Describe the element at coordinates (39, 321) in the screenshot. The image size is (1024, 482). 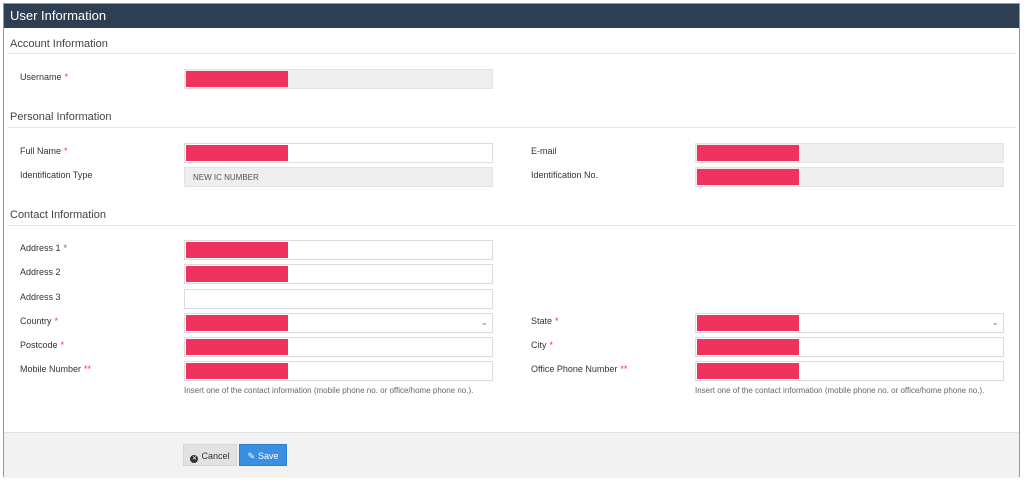
I see `country-label: Country *` at that location.